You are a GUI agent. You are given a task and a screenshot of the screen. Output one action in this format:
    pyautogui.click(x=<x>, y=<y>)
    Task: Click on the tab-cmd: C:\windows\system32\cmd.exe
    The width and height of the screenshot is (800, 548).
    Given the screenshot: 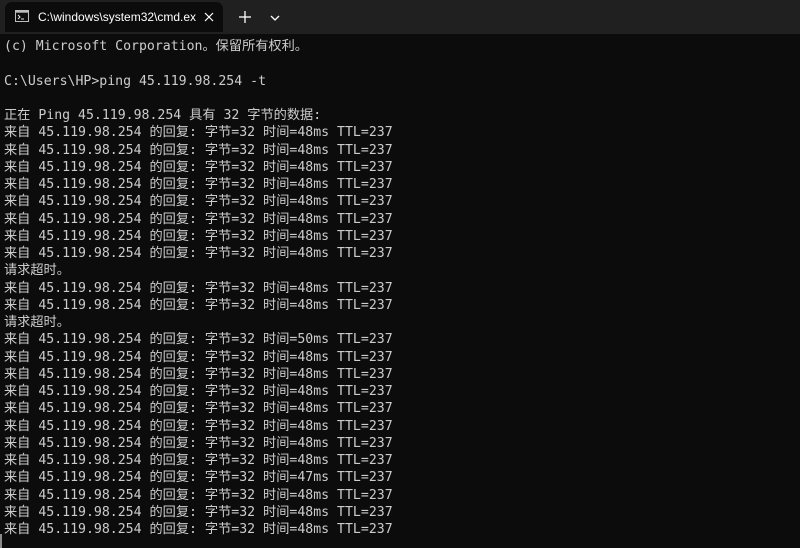 What is the action you would take?
    pyautogui.click(x=114, y=17)
    